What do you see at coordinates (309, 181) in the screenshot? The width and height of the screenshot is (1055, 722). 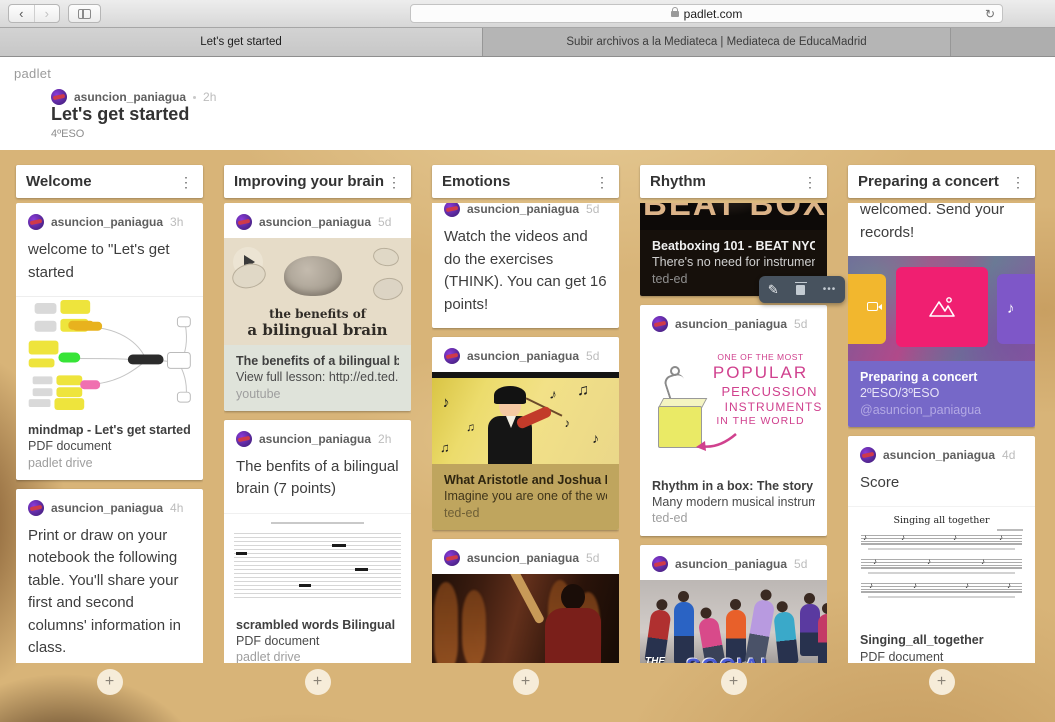 I see `column-title: Improving your brain` at bounding box center [309, 181].